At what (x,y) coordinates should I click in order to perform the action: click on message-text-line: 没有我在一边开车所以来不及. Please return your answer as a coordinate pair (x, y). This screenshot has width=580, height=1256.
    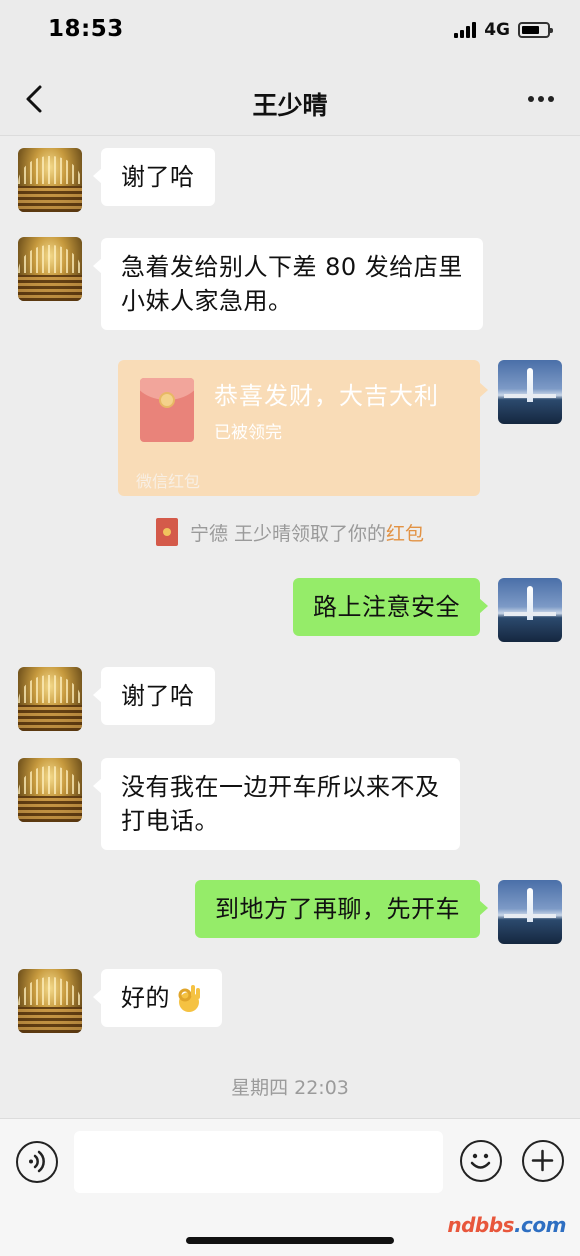
    Looking at the image, I should click on (280, 787).